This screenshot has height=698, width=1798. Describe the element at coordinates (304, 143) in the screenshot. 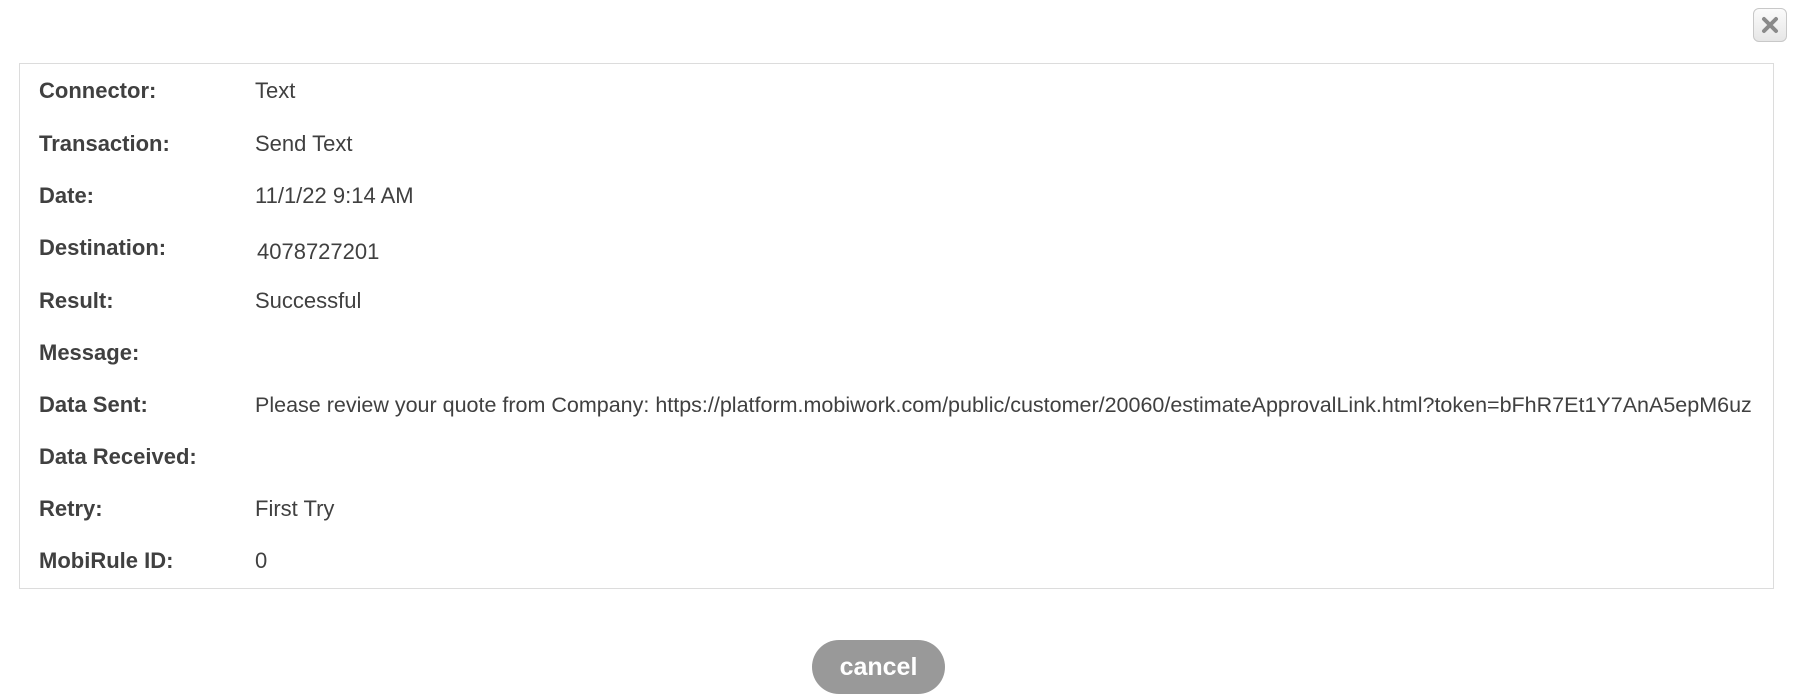

I see `transaction-value: Send Text` at that location.